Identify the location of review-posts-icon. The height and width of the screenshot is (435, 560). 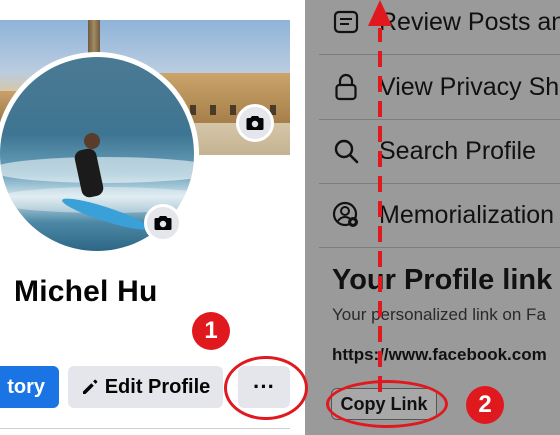
(346, 22).